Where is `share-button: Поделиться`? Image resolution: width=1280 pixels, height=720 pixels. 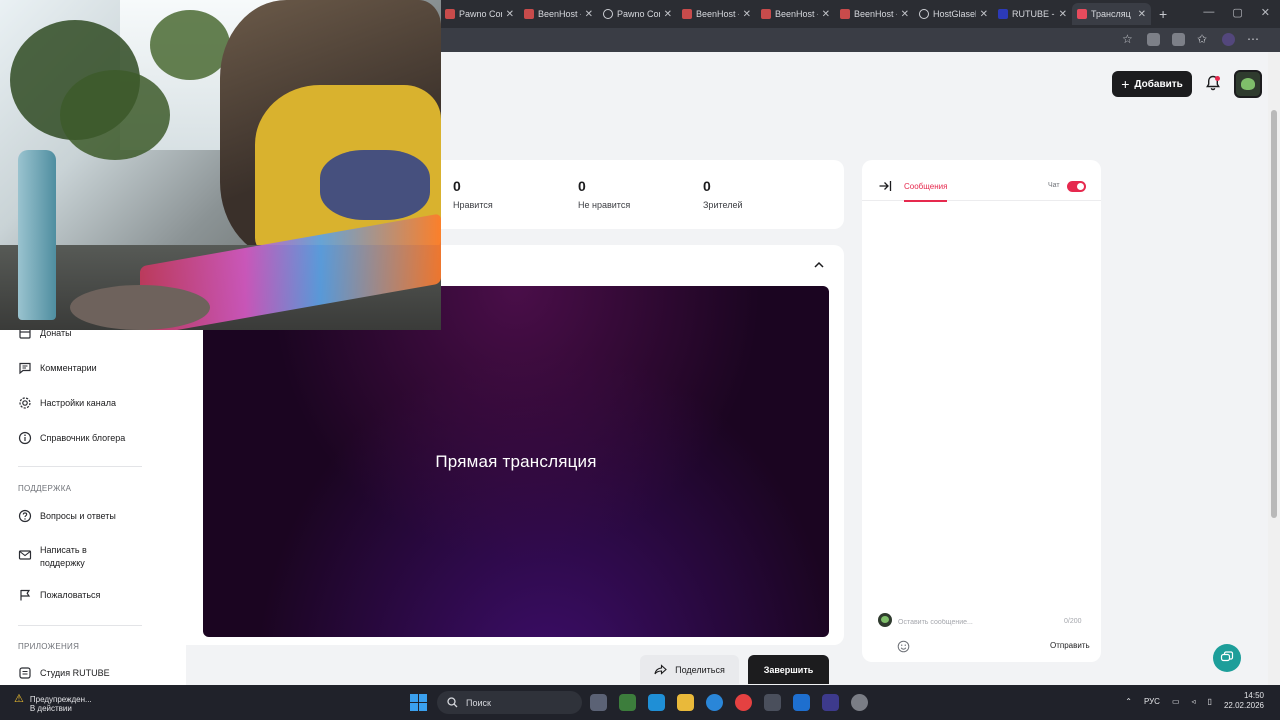
share-button: Поделиться is located at coordinates (689, 669).